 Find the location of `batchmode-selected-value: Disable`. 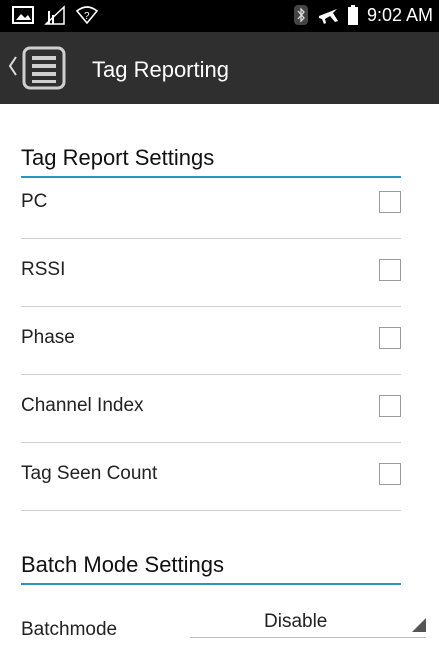

batchmode-selected-value: Disable is located at coordinates (296, 621).